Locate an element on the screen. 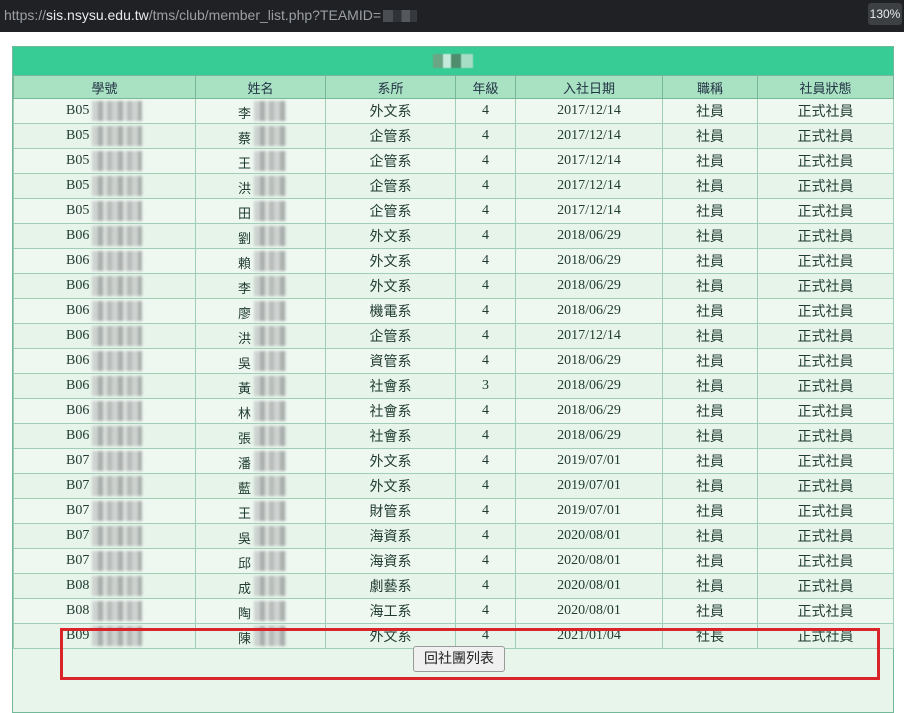 This screenshot has width=904, height=713. student-id-cell: B05 is located at coordinates (104, 186).